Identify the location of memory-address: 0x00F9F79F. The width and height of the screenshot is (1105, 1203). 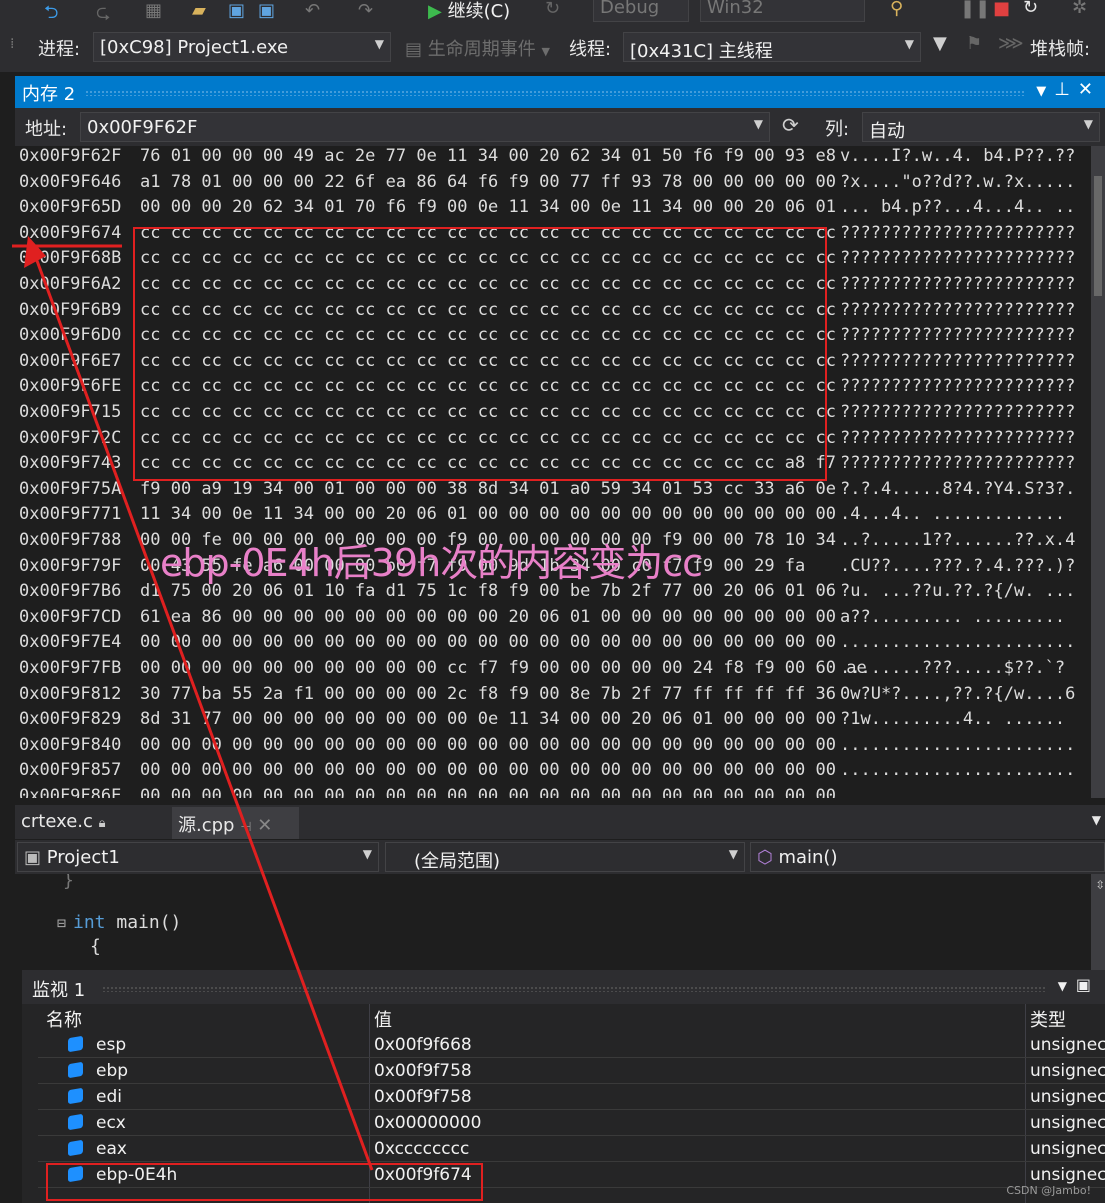
(70, 565).